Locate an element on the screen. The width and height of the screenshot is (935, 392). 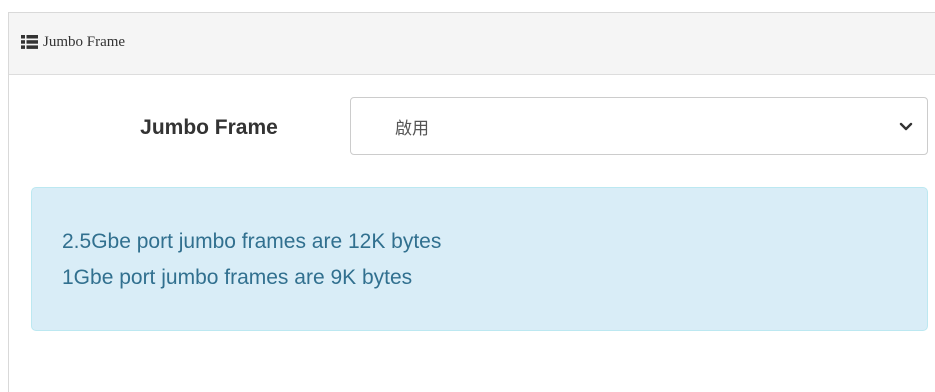
info-line-1gbe: 1Gbe port jumbo frames are 9K bytes is located at coordinates (237, 277).